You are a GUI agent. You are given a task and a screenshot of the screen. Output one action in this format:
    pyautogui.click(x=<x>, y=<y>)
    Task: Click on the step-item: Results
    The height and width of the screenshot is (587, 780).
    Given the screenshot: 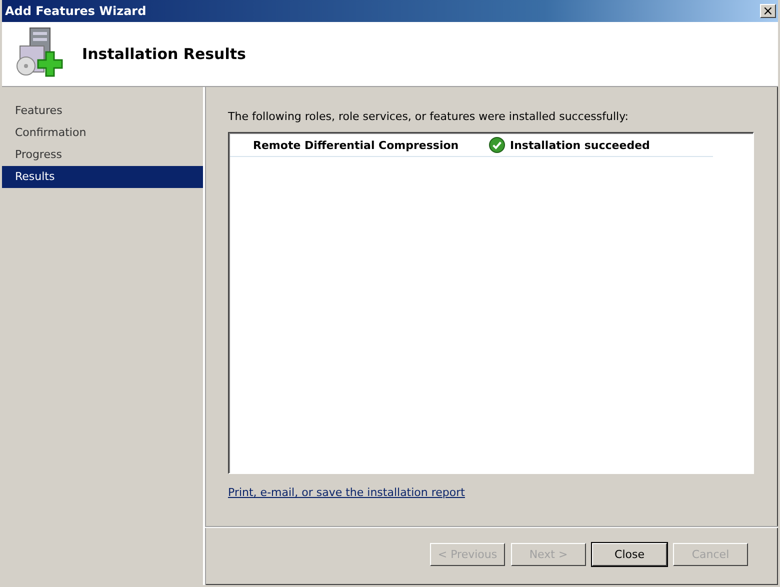 What is the action you would take?
    pyautogui.click(x=102, y=177)
    